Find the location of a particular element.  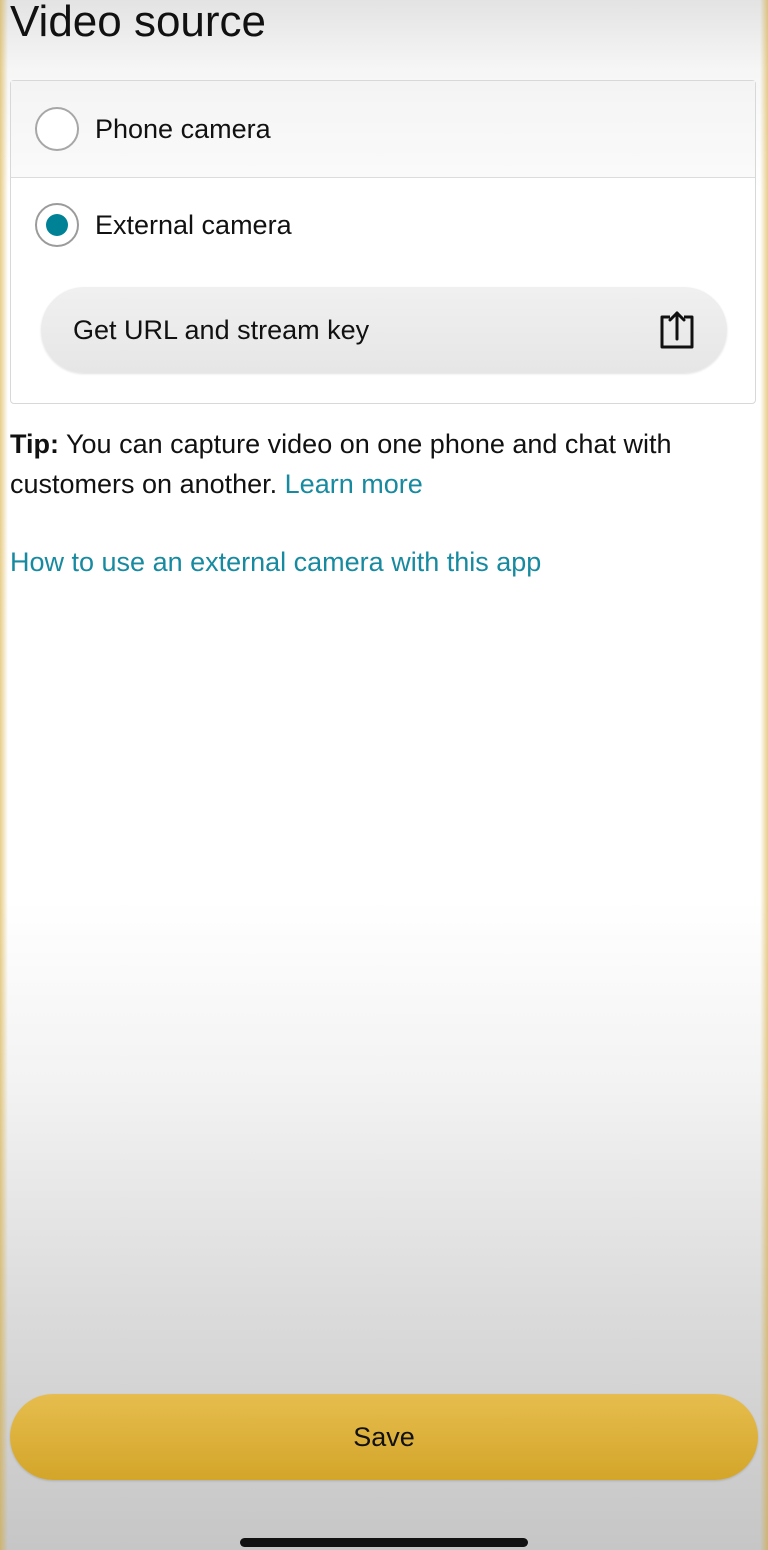

phone-camera-option: Phone camera is located at coordinates (383, 129).